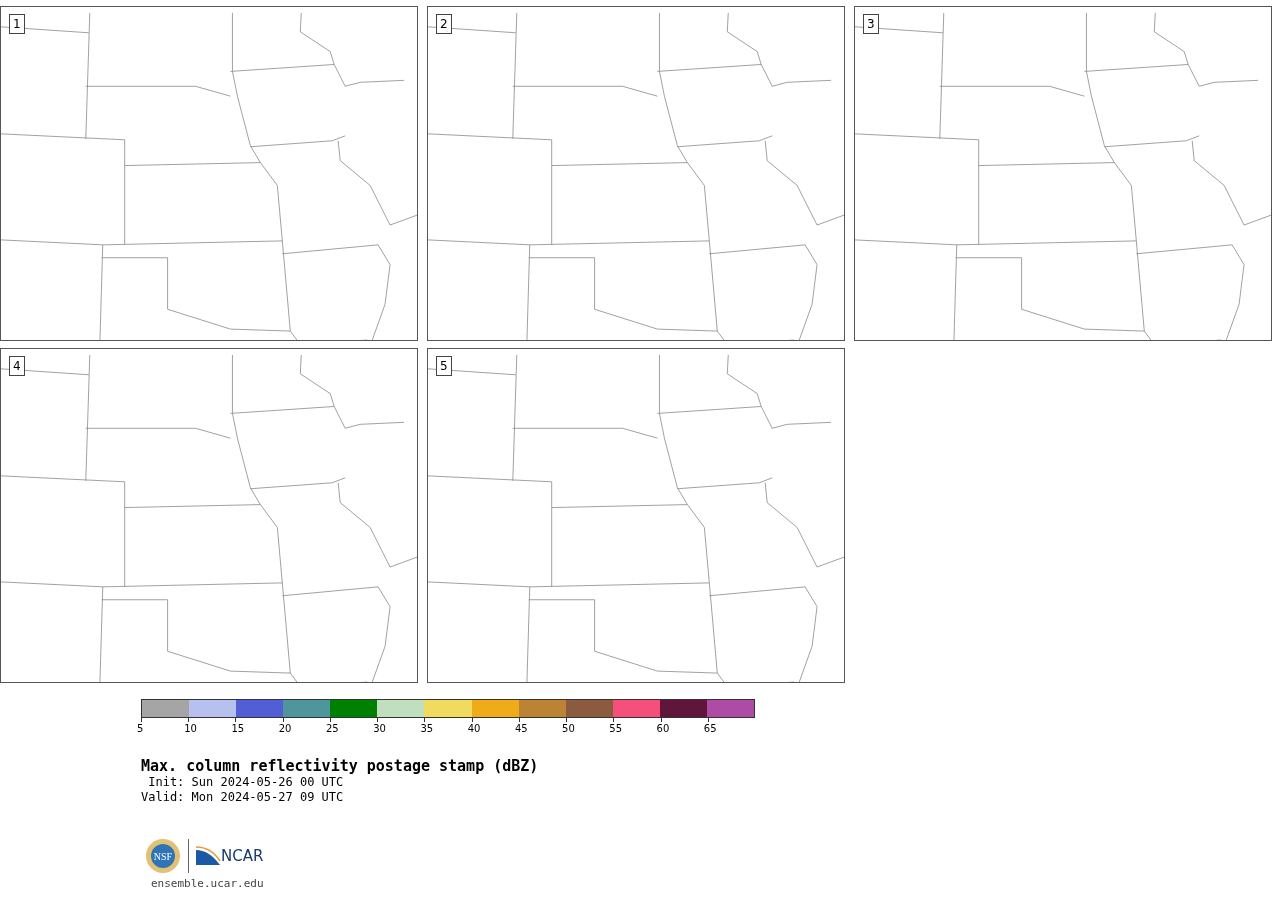 Image resolution: width=1280 pixels, height=901 pixels. I want to click on site-address: ensemble.ucar.edu, so click(208, 883).